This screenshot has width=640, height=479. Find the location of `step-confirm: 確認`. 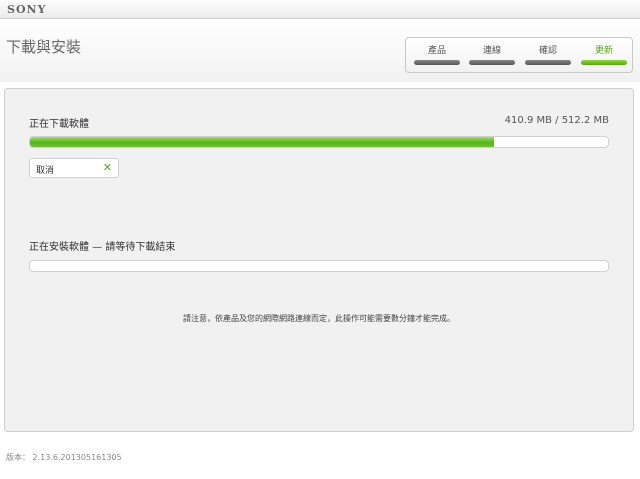

step-confirm: 確認 is located at coordinates (548, 55).